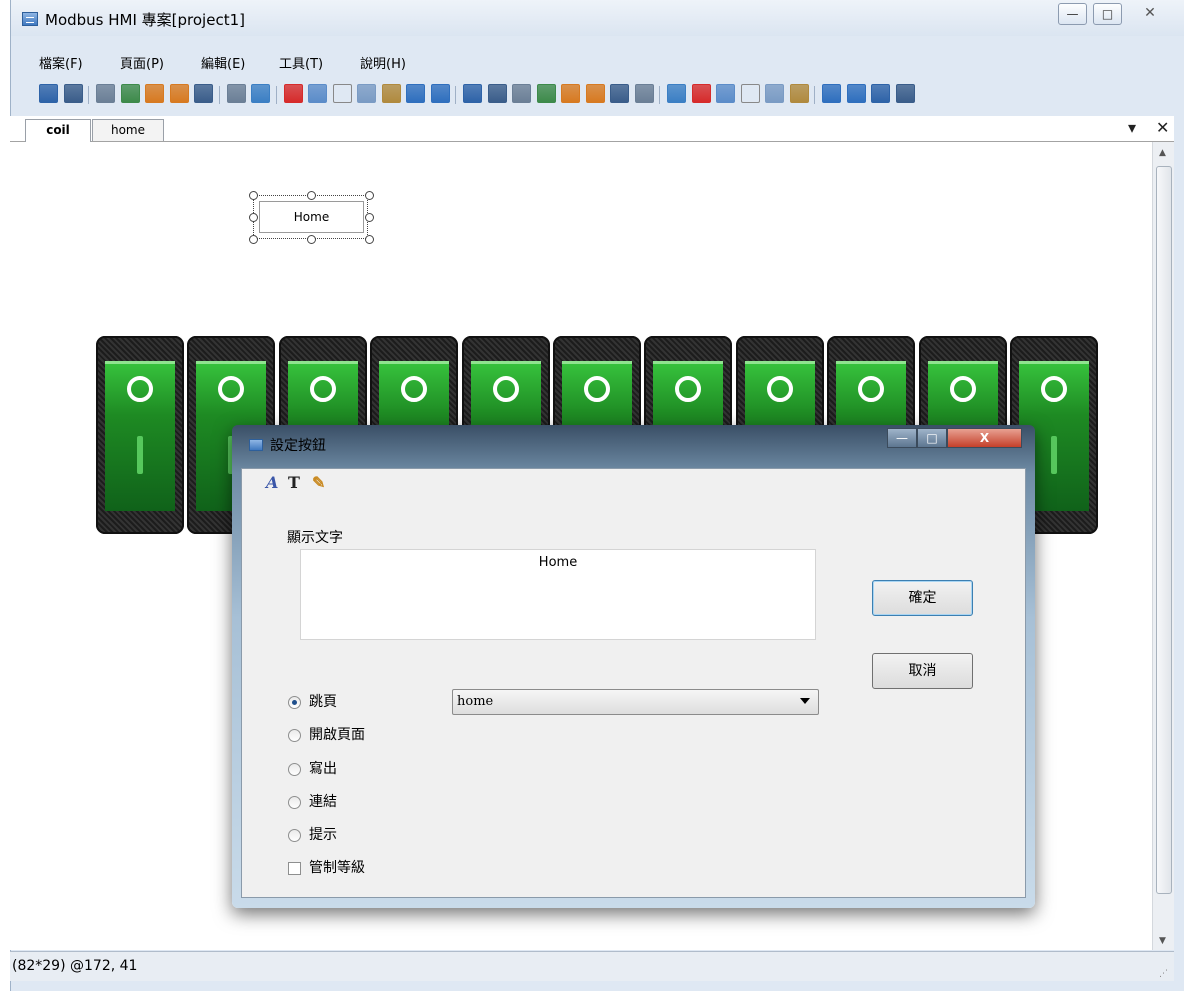  What do you see at coordinates (294, 735) in the screenshot?
I see `radio-open-page` at bounding box center [294, 735].